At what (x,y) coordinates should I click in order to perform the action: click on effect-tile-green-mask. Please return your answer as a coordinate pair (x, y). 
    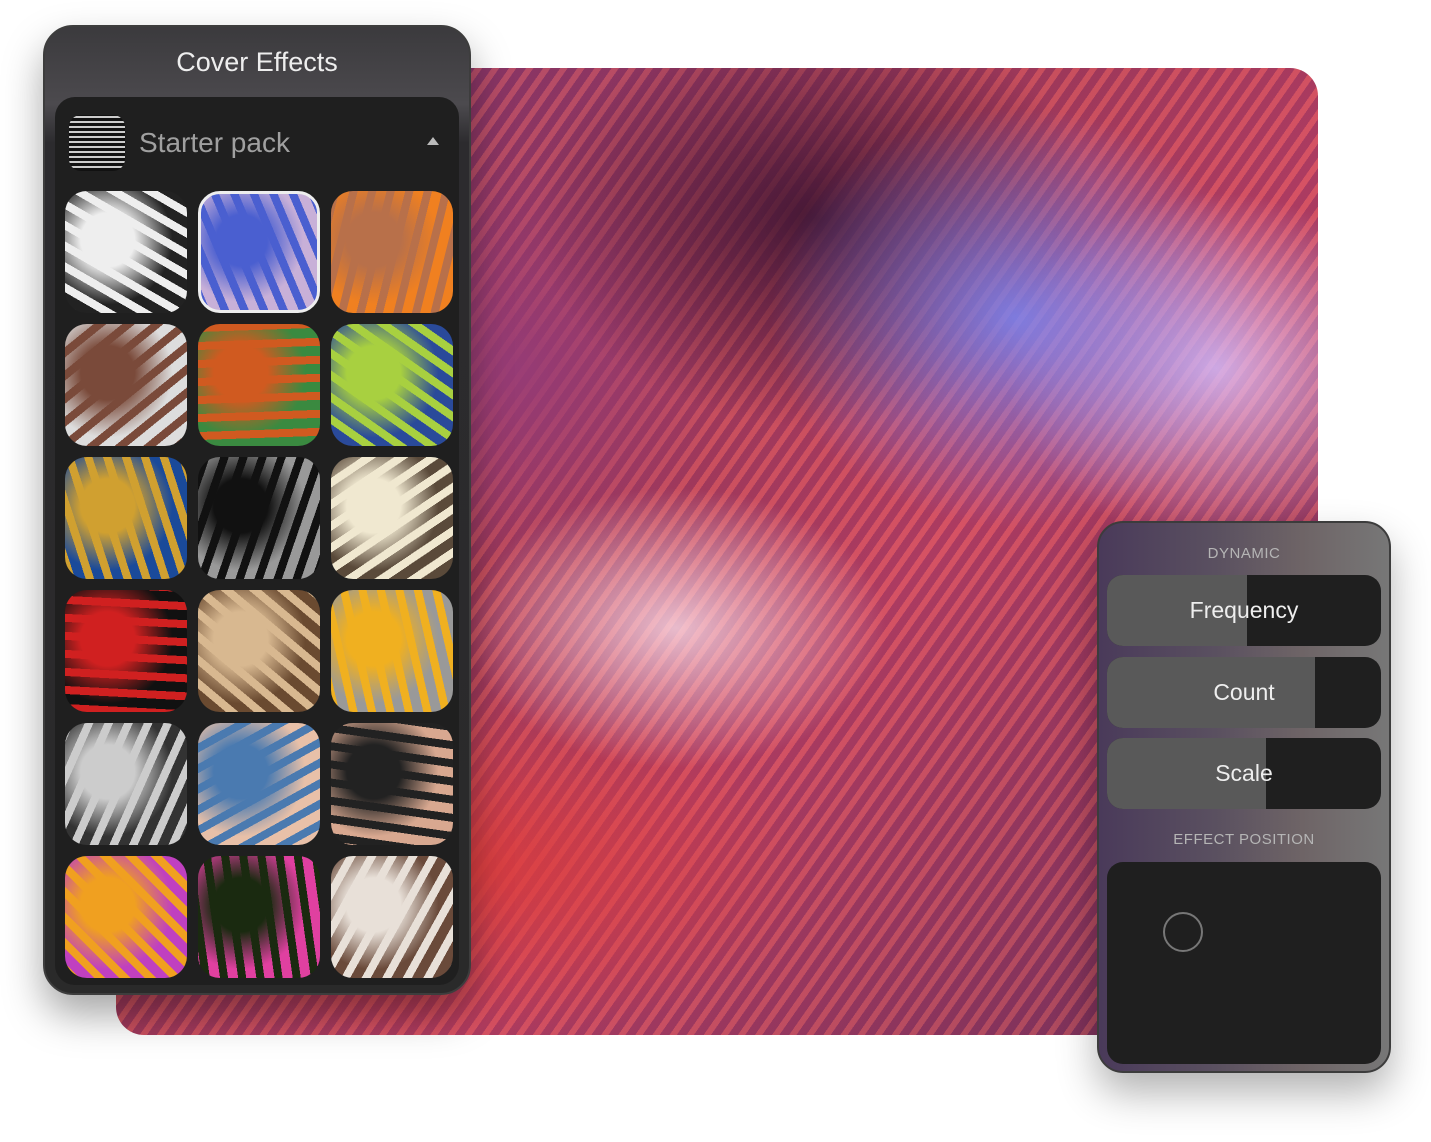
    Looking at the image, I should click on (392, 385).